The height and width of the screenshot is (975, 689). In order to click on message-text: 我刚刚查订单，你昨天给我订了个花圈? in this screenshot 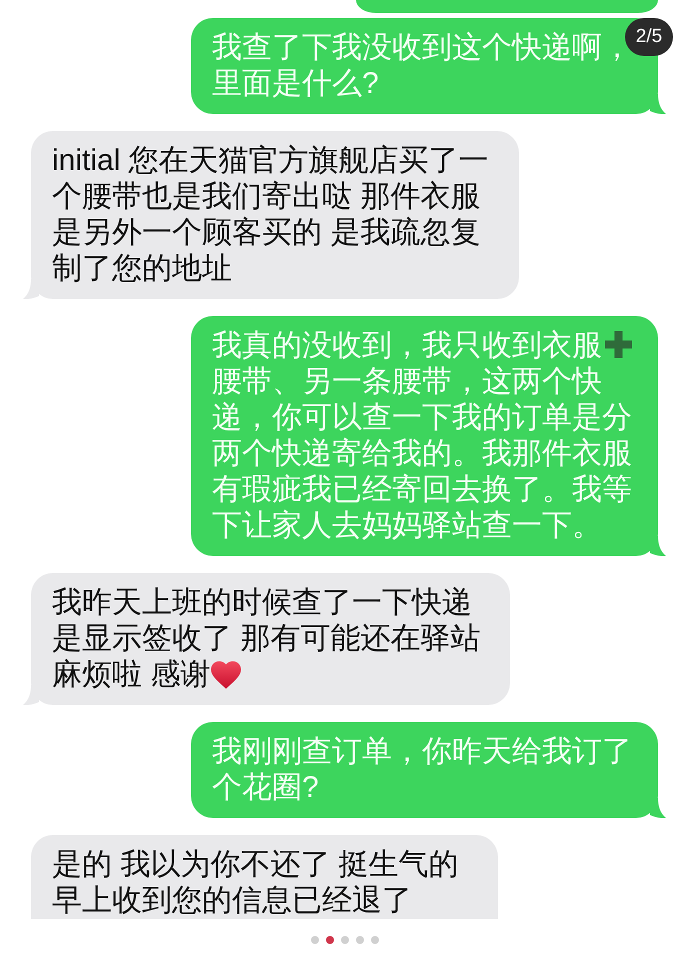, I will do `click(422, 769)`.